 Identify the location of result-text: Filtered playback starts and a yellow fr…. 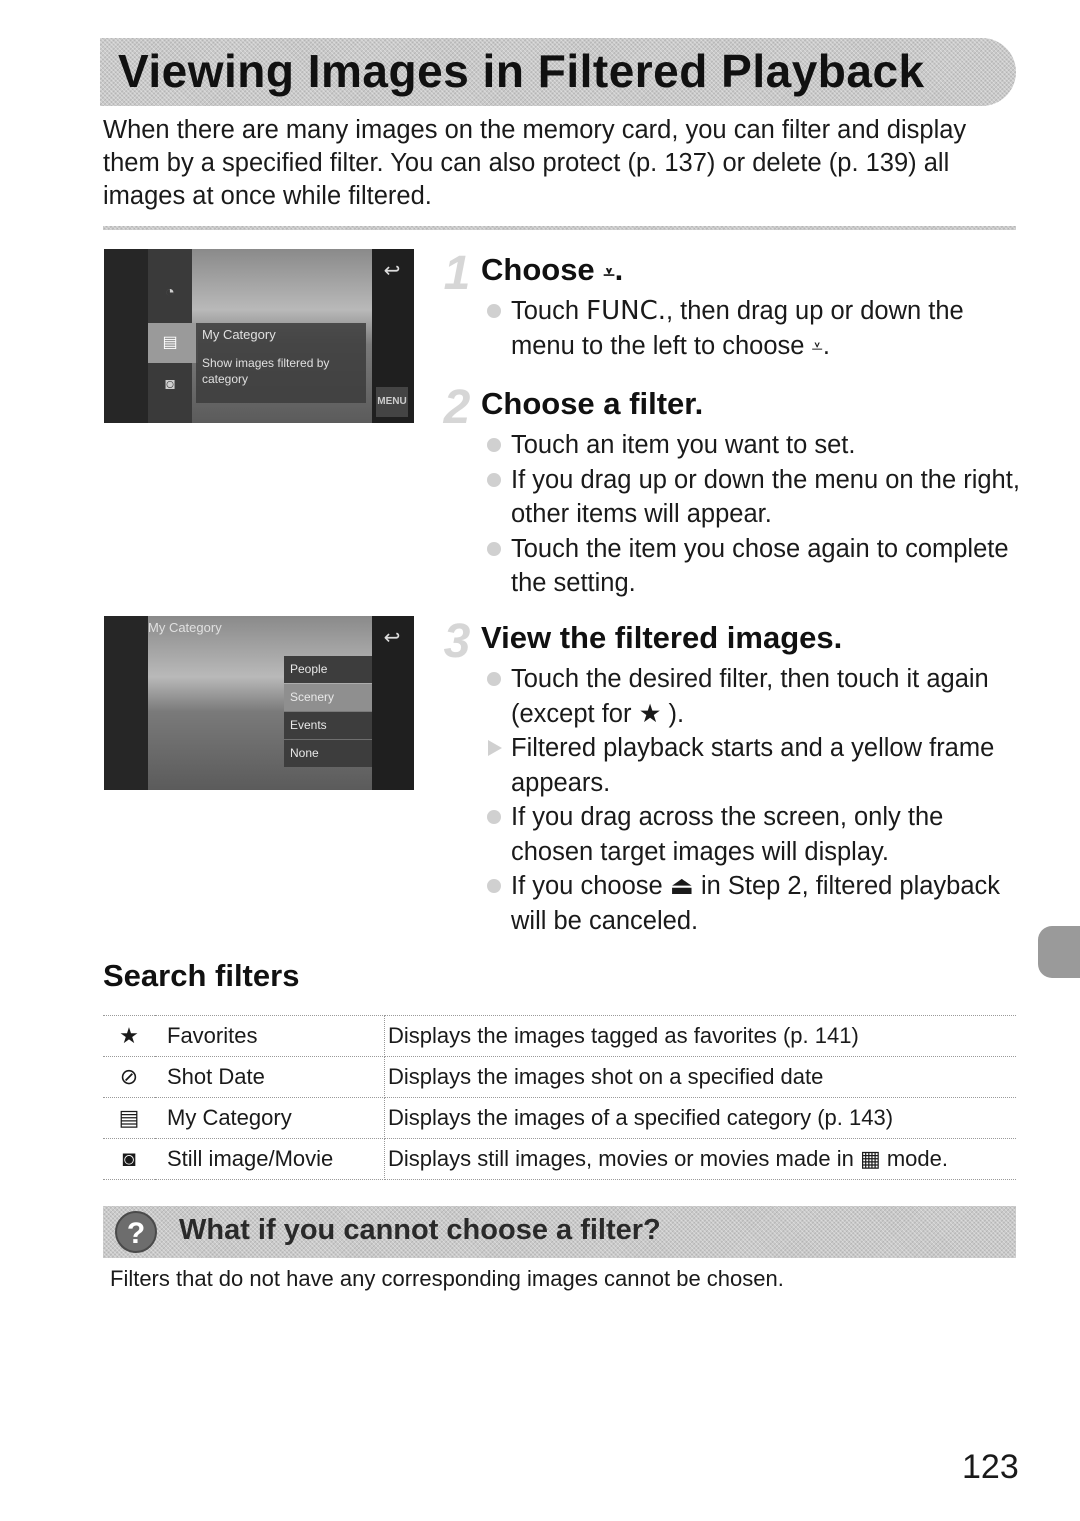
(753, 765).